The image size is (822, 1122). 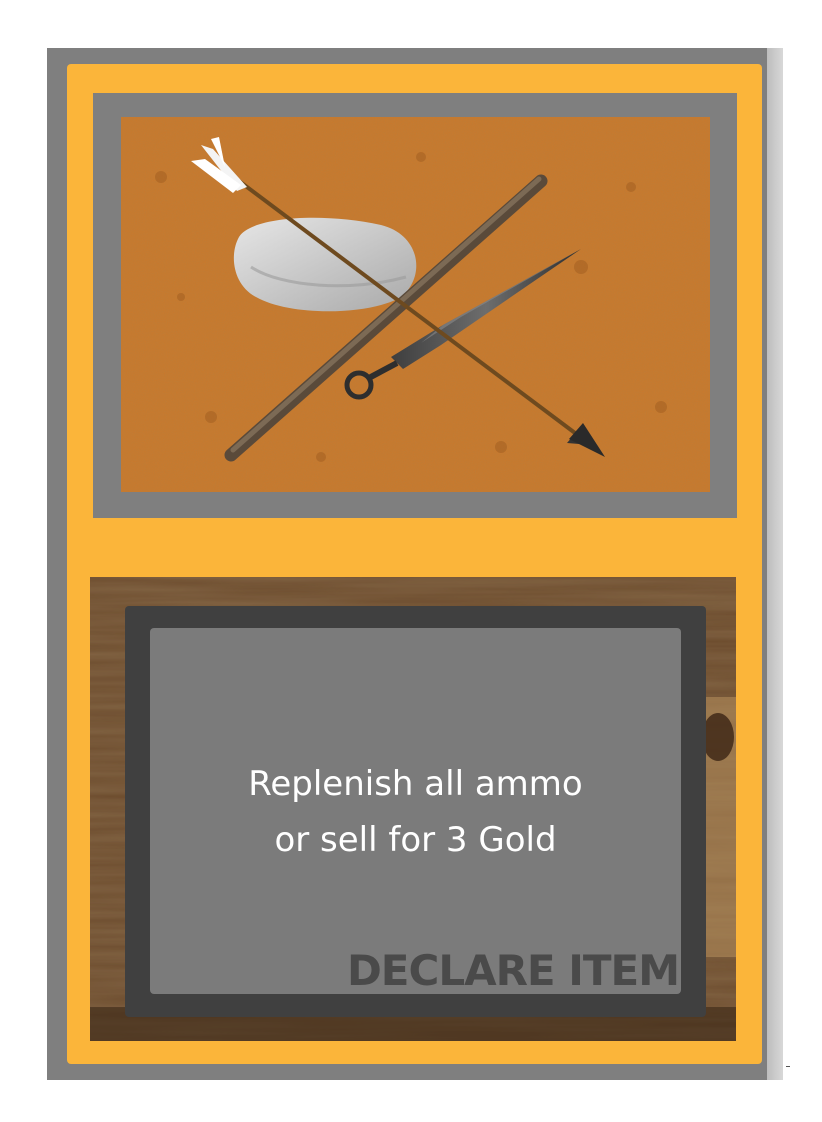 What do you see at coordinates (775, 564) in the screenshot?
I see `scrollbar-track` at bounding box center [775, 564].